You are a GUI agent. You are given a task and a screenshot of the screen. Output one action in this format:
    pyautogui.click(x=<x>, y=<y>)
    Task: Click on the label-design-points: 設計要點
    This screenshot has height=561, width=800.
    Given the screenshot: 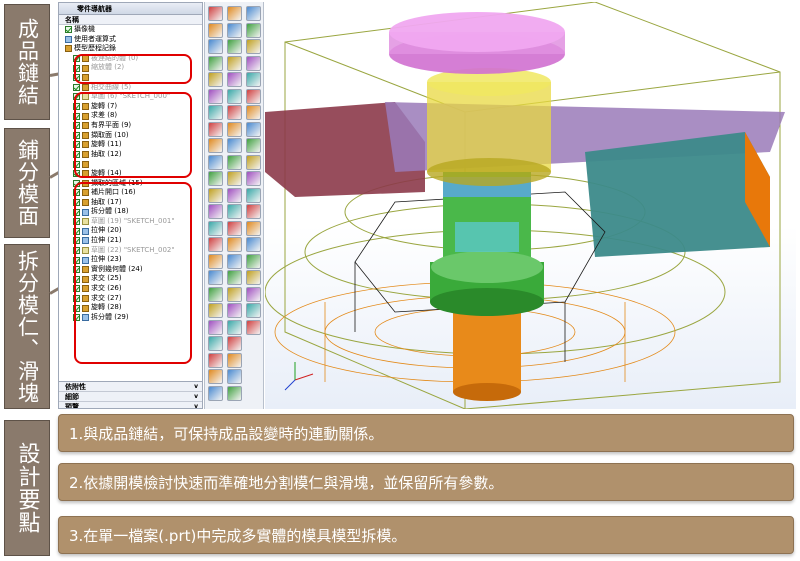 What is the action you would take?
    pyautogui.click(x=27, y=488)
    